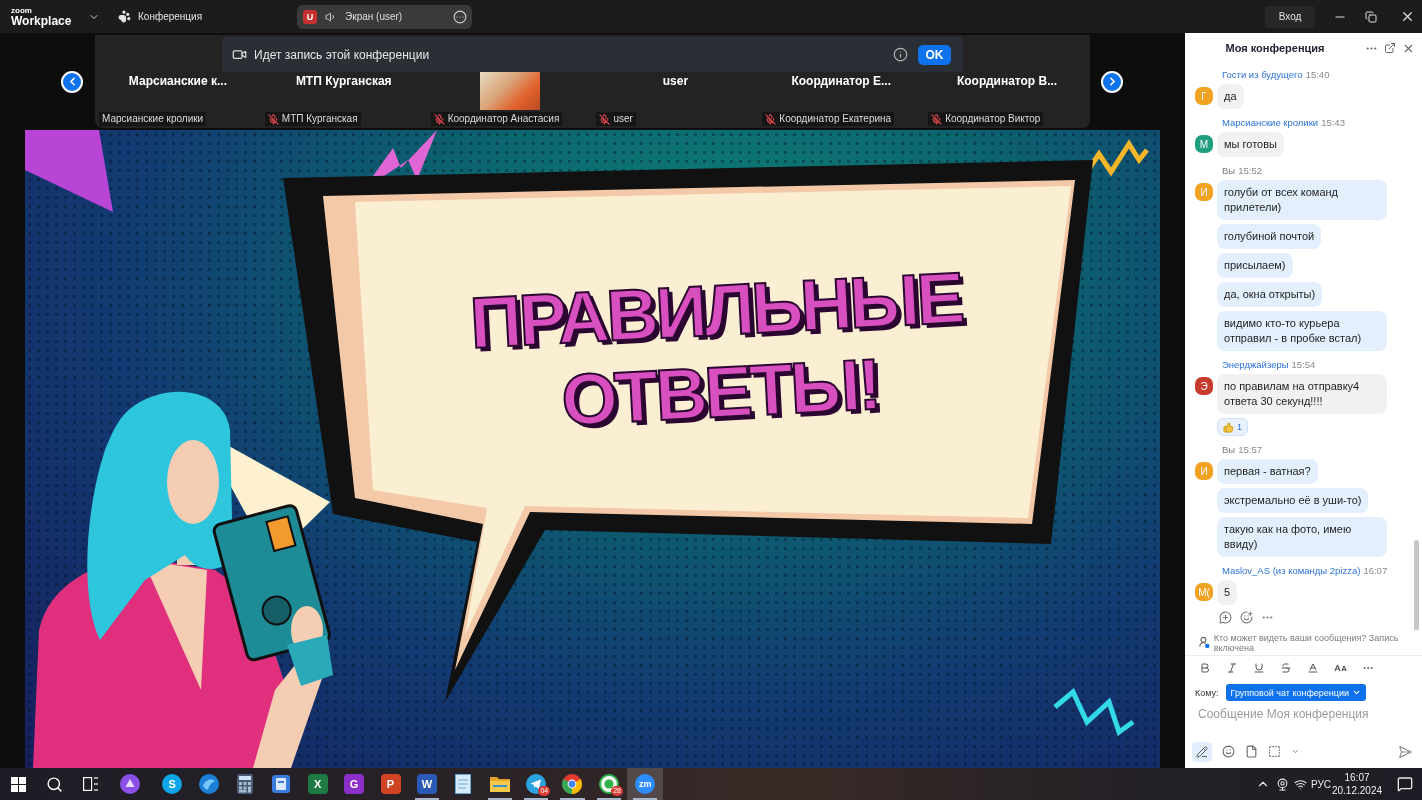 The width and height of the screenshot is (1422, 800). What do you see at coordinates (934, 54) in the screenshot?
I see `ok-button: OK` at bounding box center [934, 54].